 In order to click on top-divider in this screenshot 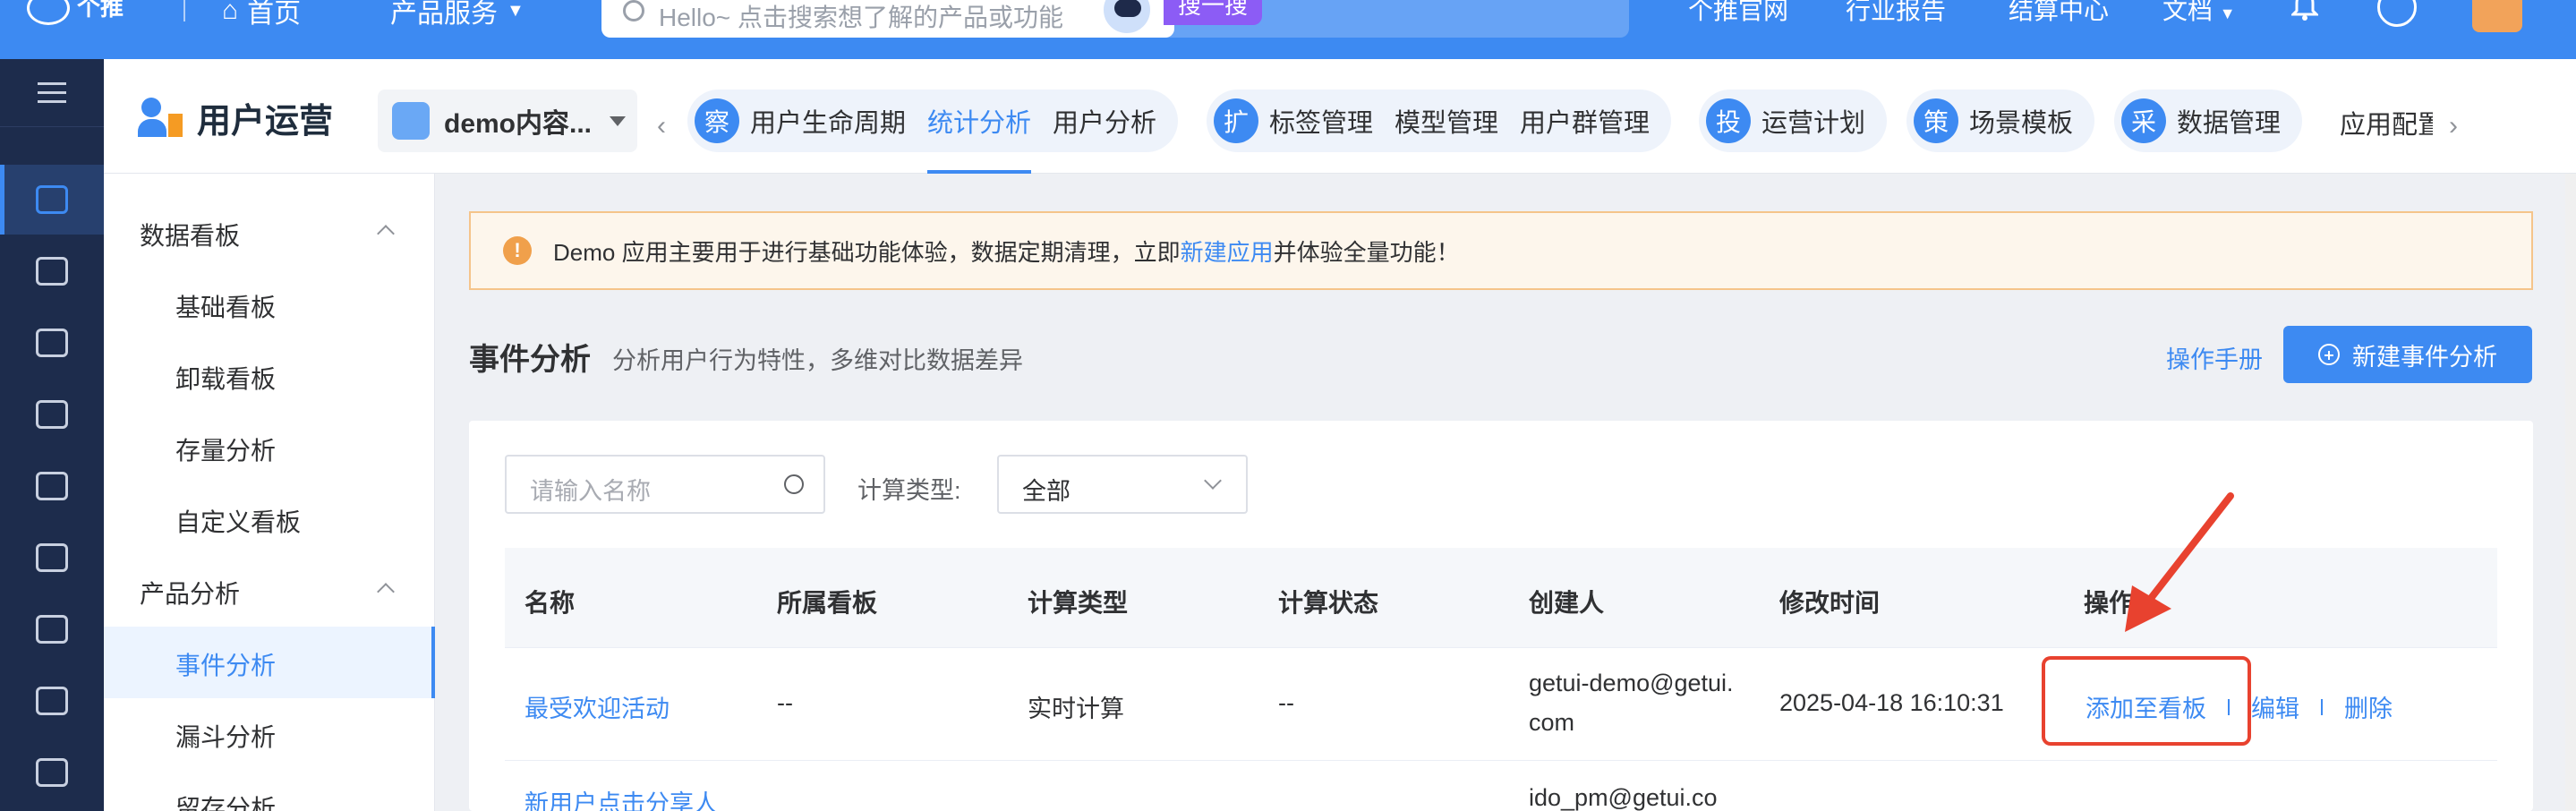, I will do `click(184, 10)`.